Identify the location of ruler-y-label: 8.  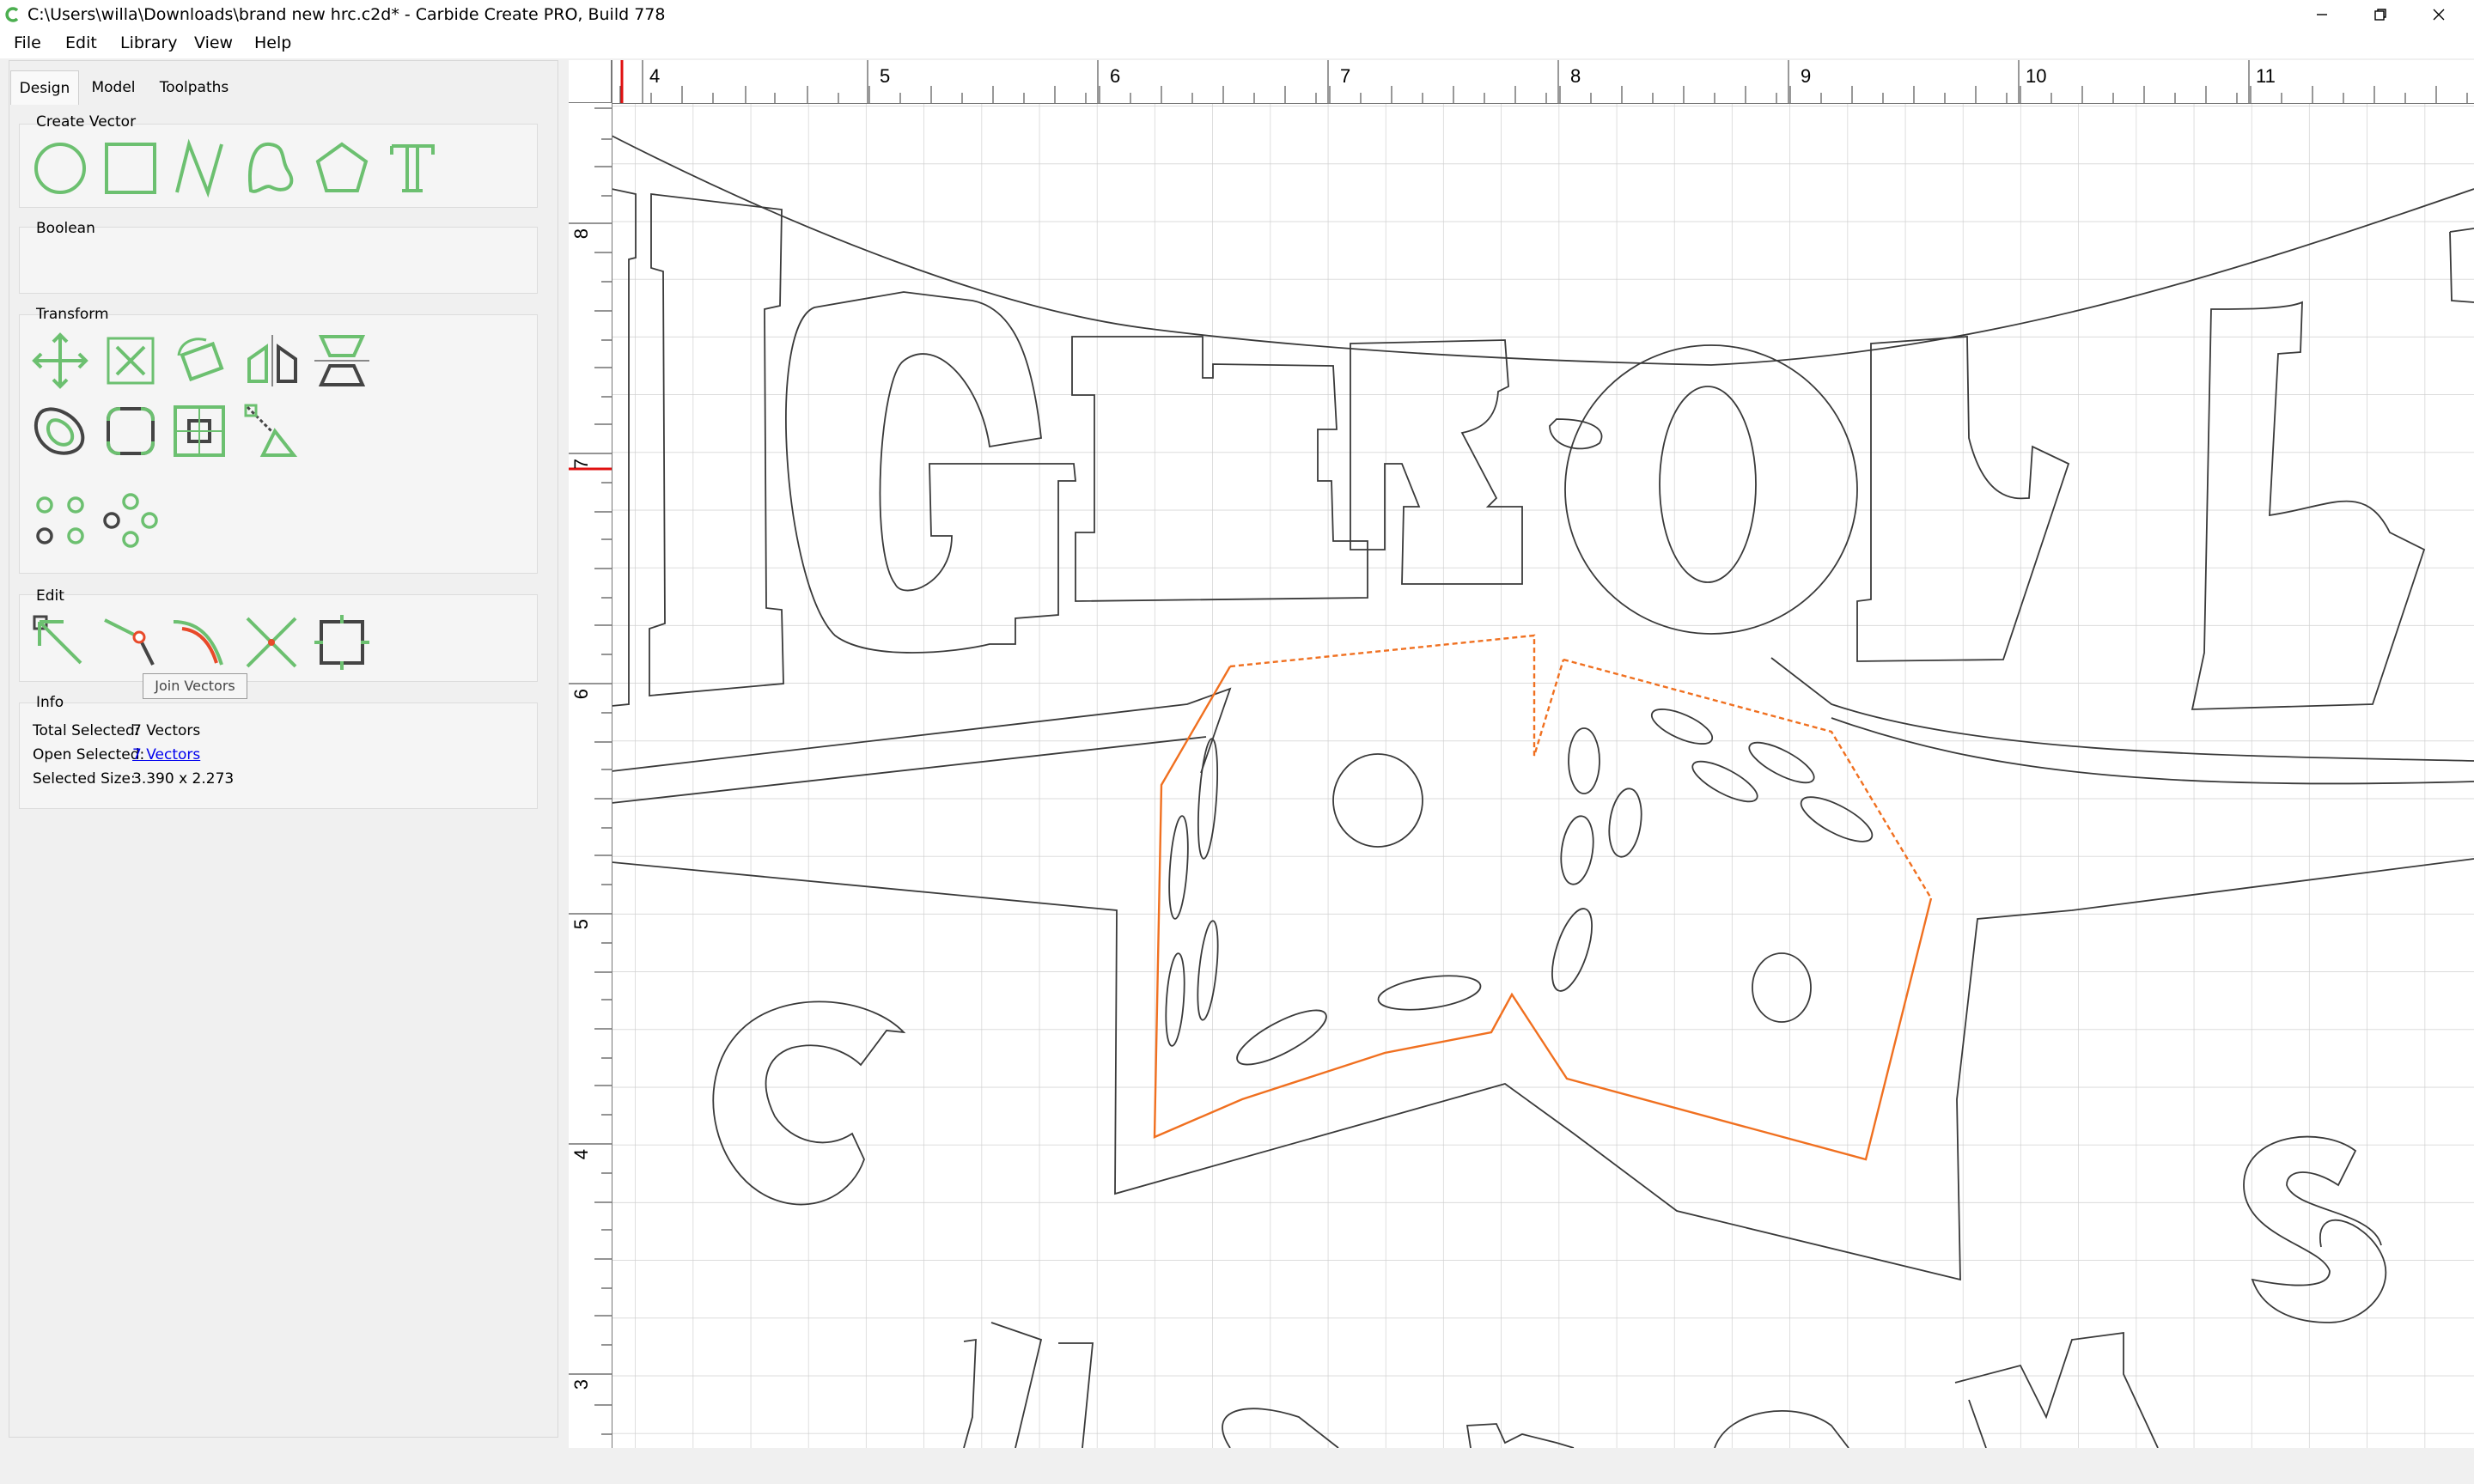
(581, 234).